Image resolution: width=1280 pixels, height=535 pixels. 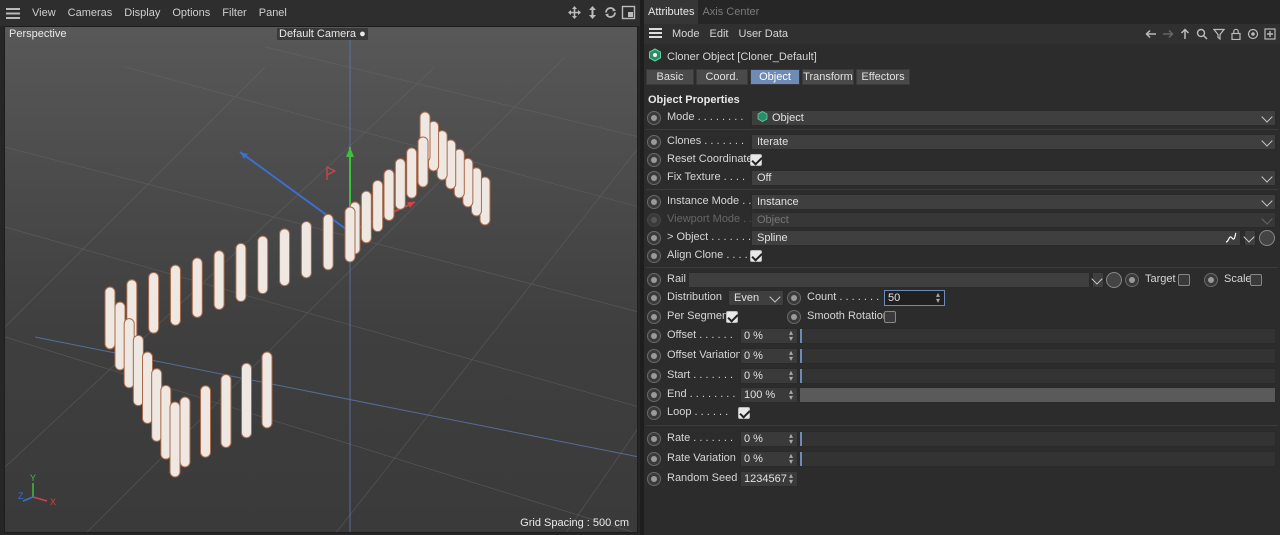 What do you see at coordinates (914, 298) in the screenshot?
I see `count-input: 50 ▴ ▾` at bounding box center [914, 298].